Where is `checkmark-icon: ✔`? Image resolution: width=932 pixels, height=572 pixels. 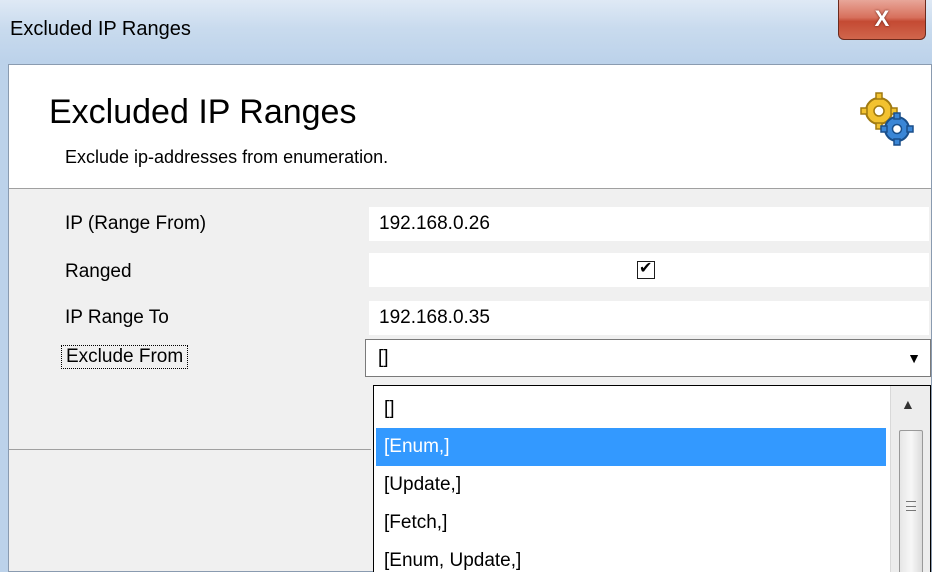 checkmark-icon: ✔ is located at coordinates (646, 268).